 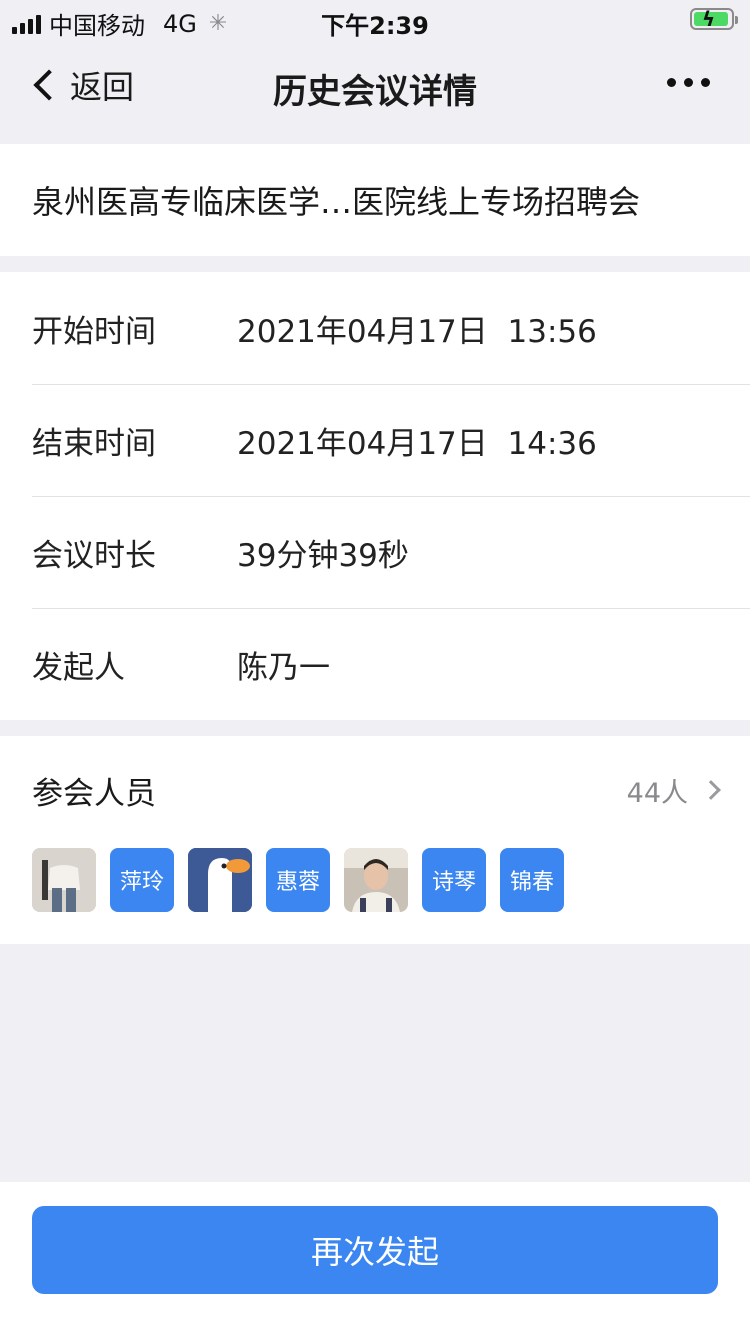 I want to click on chevron-right-icon, so click(x=711, y=790).